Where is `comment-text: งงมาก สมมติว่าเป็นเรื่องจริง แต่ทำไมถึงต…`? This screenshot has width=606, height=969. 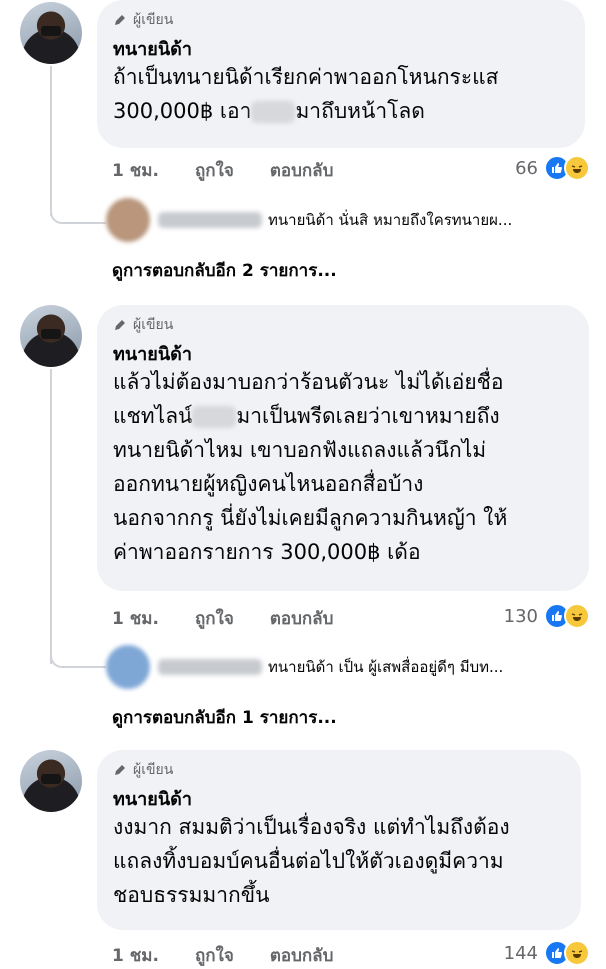 comment-text: งงมาก สมมติว่าเป็นเรื่องจริง แต่ทำไมถึงต… is located at coordinates (311, 861).